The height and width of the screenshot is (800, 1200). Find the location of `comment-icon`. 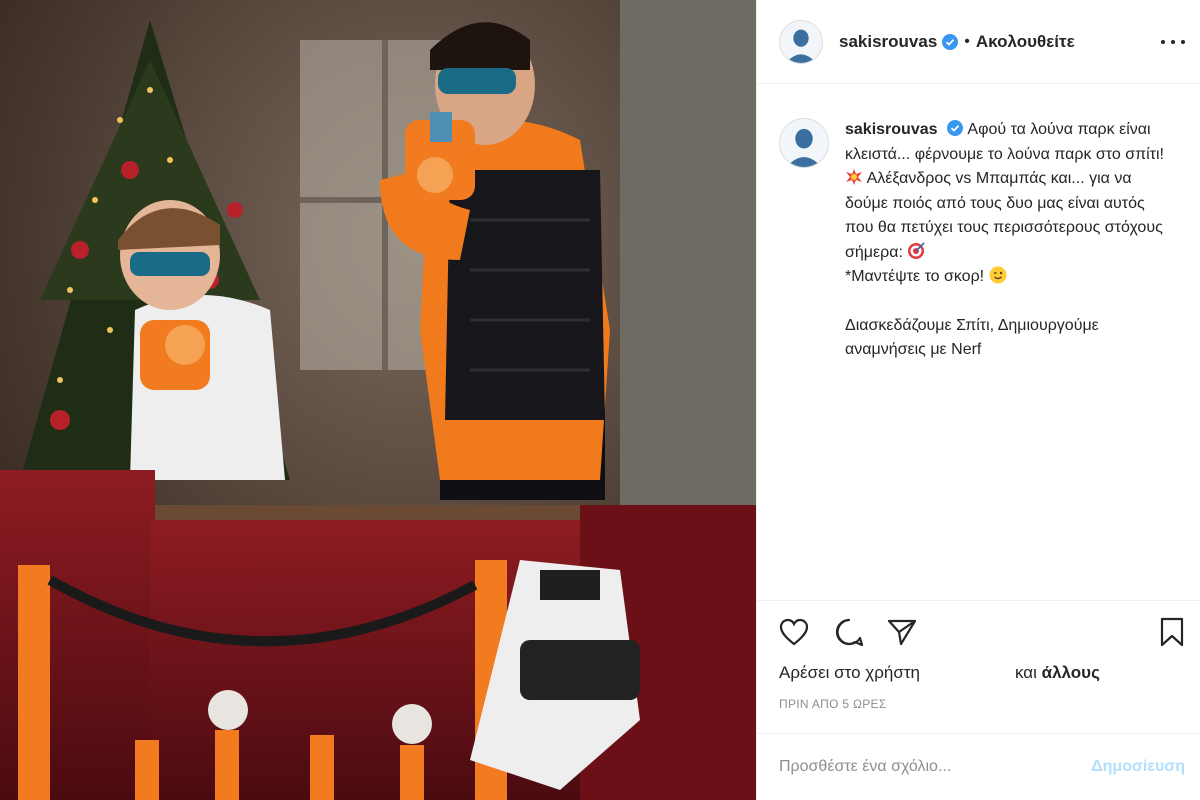

comment-icon is located at coordinates (849, 632).